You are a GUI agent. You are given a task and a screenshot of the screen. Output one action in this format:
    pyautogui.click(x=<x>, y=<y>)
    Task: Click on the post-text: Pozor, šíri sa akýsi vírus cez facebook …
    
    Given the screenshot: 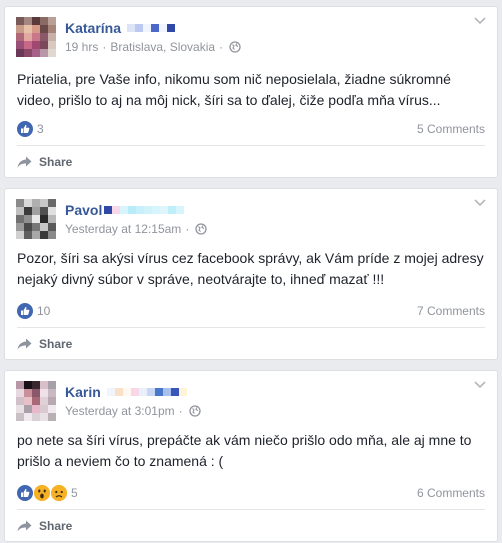 What is the action you would take?
    pyautogui.click(x=250, y=268)
    